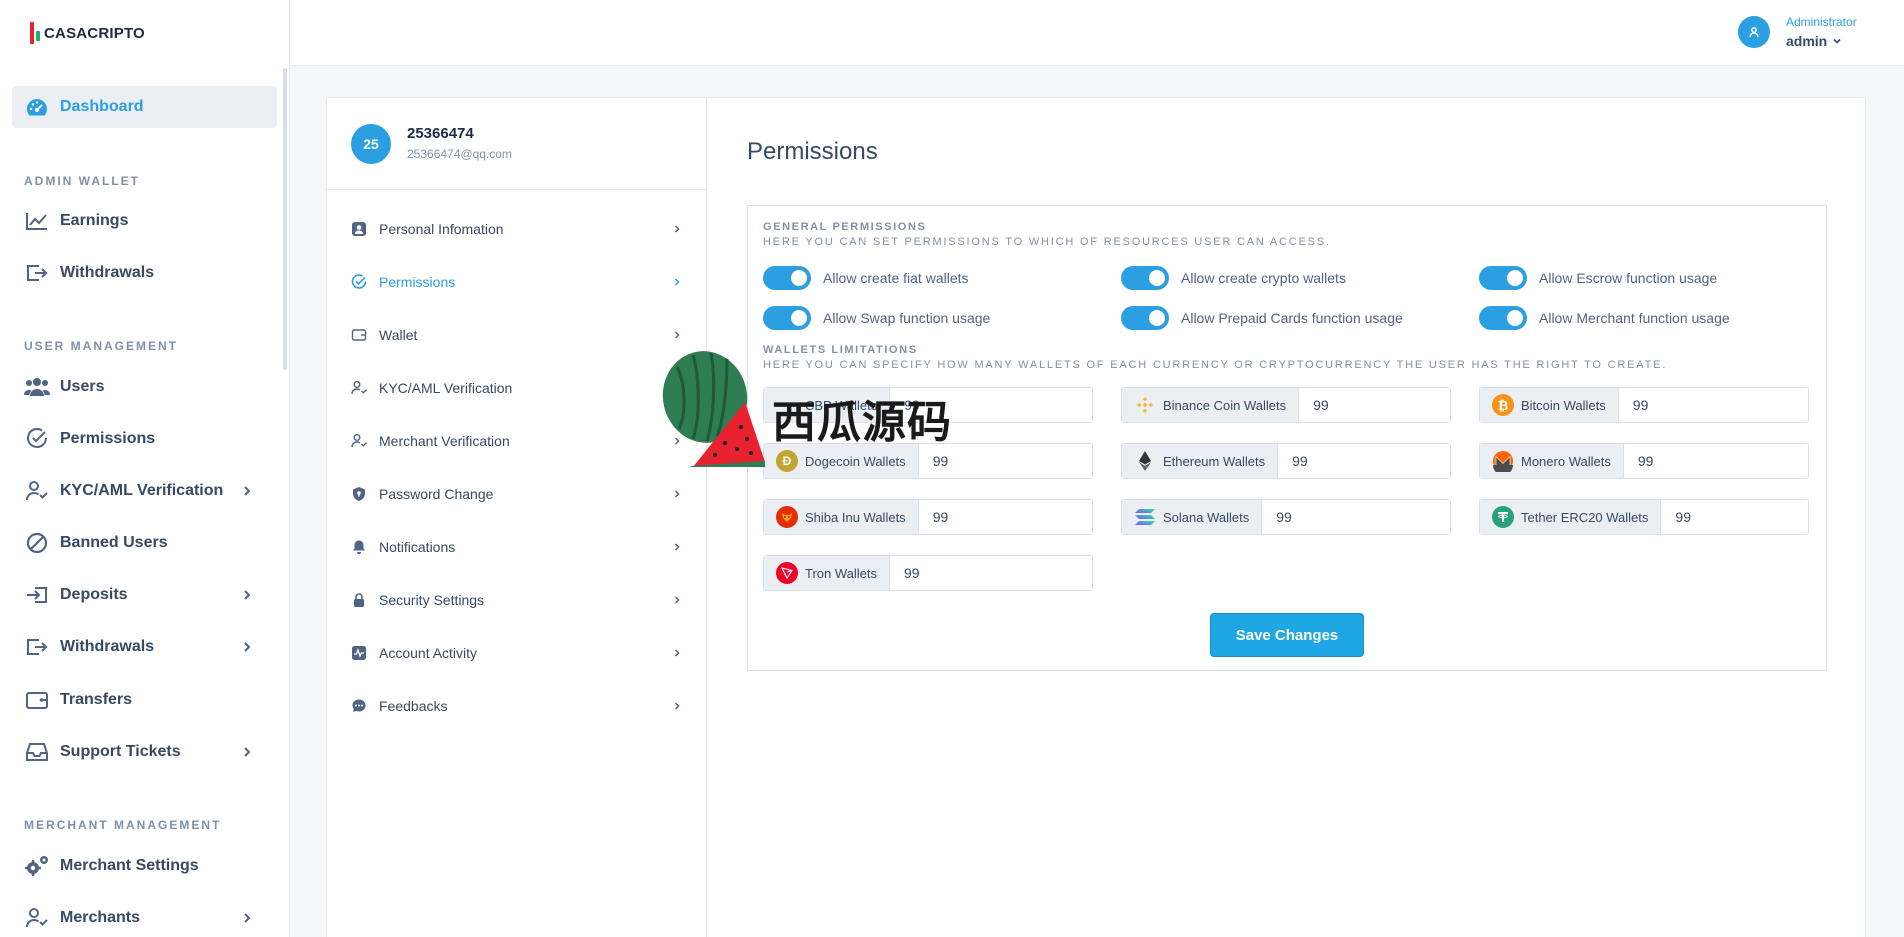  I want to click on withdraw-icon, so click(37, 647).